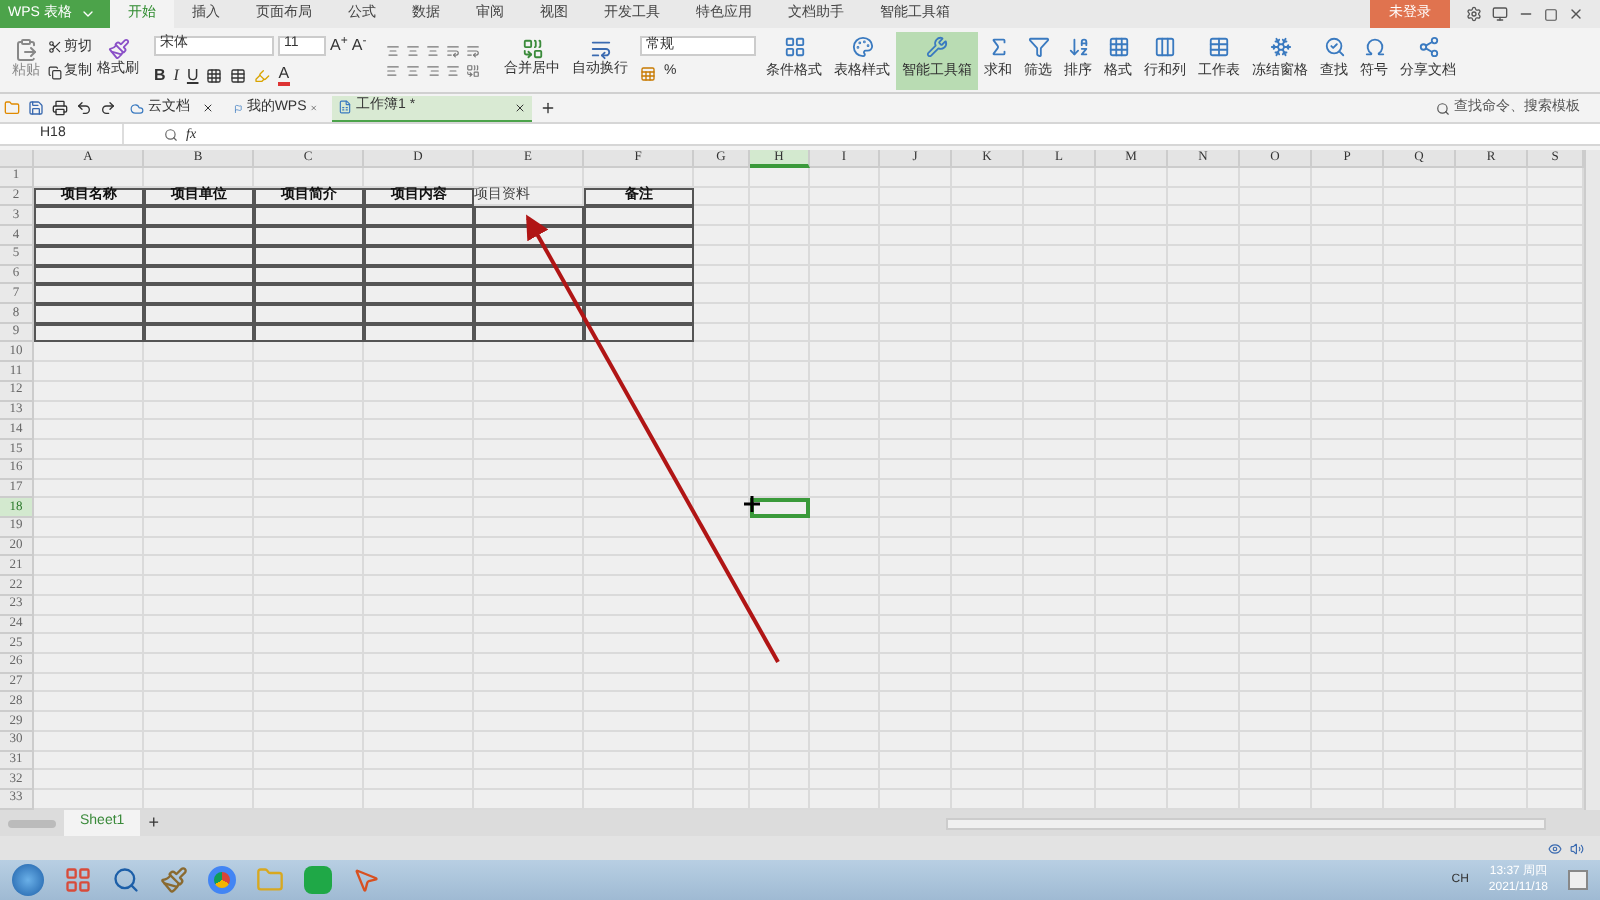 The width and height of the screenshot is (1600, 900). What do you see at coordinates (1428, 47) in the screenshot?
I see `share-icon` at bounding box center [1428, 47].